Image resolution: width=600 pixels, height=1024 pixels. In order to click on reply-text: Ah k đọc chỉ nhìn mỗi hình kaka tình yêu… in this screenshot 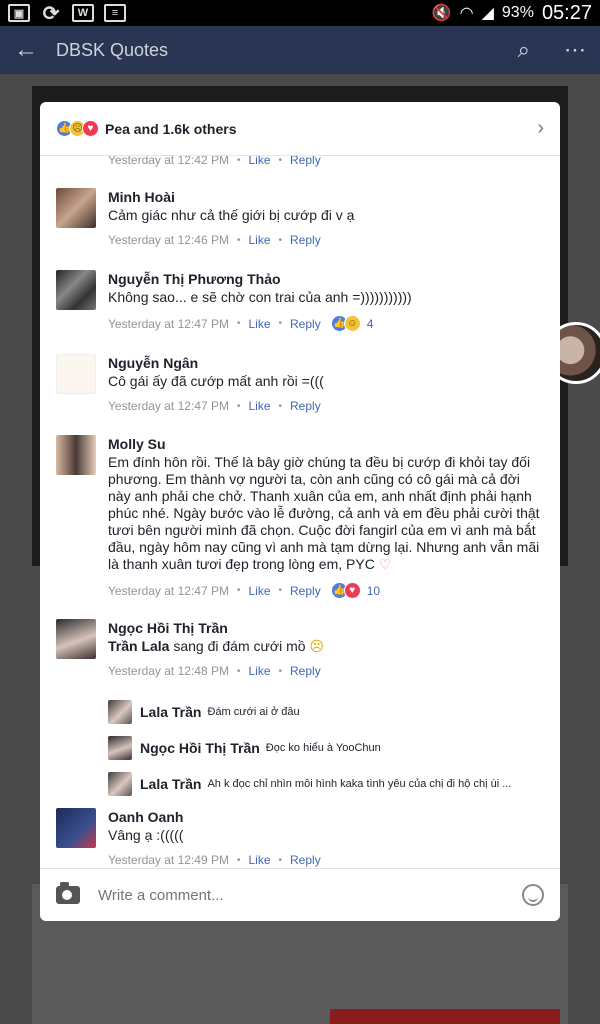, I will do `click(359, 784)`.